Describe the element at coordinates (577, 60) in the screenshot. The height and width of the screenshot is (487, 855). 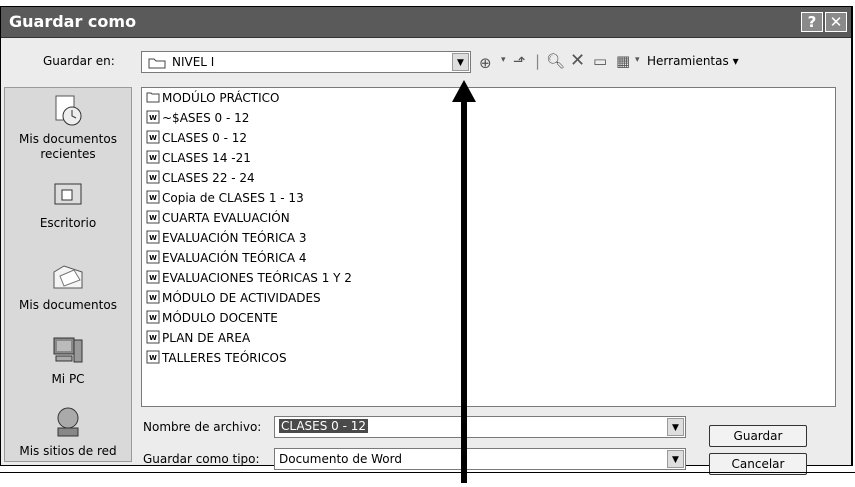
I see `delete-icon: ✕` at that location.